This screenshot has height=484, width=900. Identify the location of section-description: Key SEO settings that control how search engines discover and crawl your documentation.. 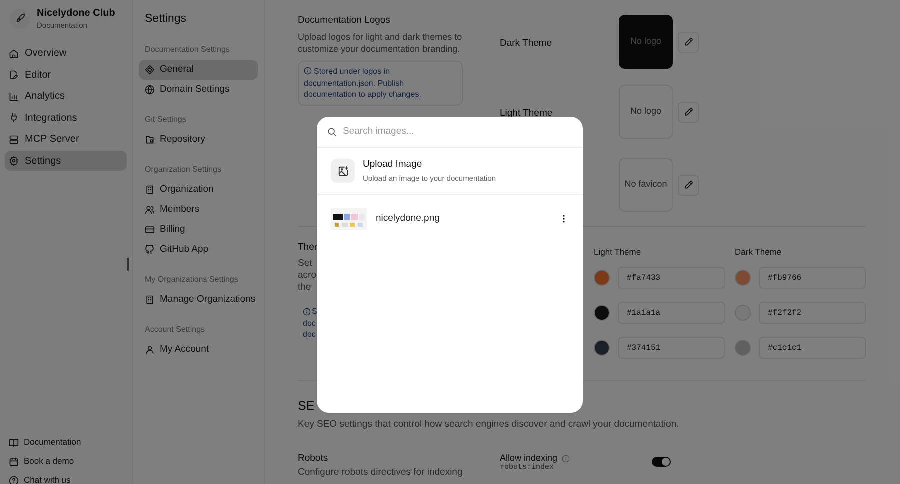
(489, 425).